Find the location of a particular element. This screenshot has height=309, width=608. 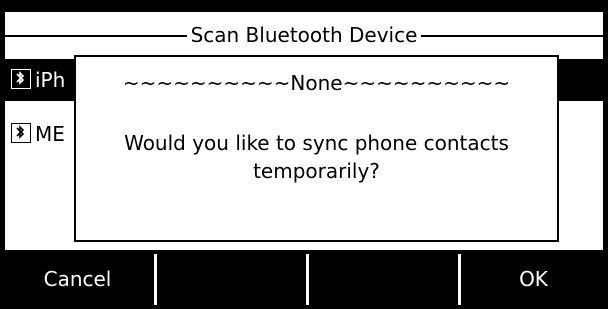

cancel-softkey: Cancel is located at coordinates (77, 279).